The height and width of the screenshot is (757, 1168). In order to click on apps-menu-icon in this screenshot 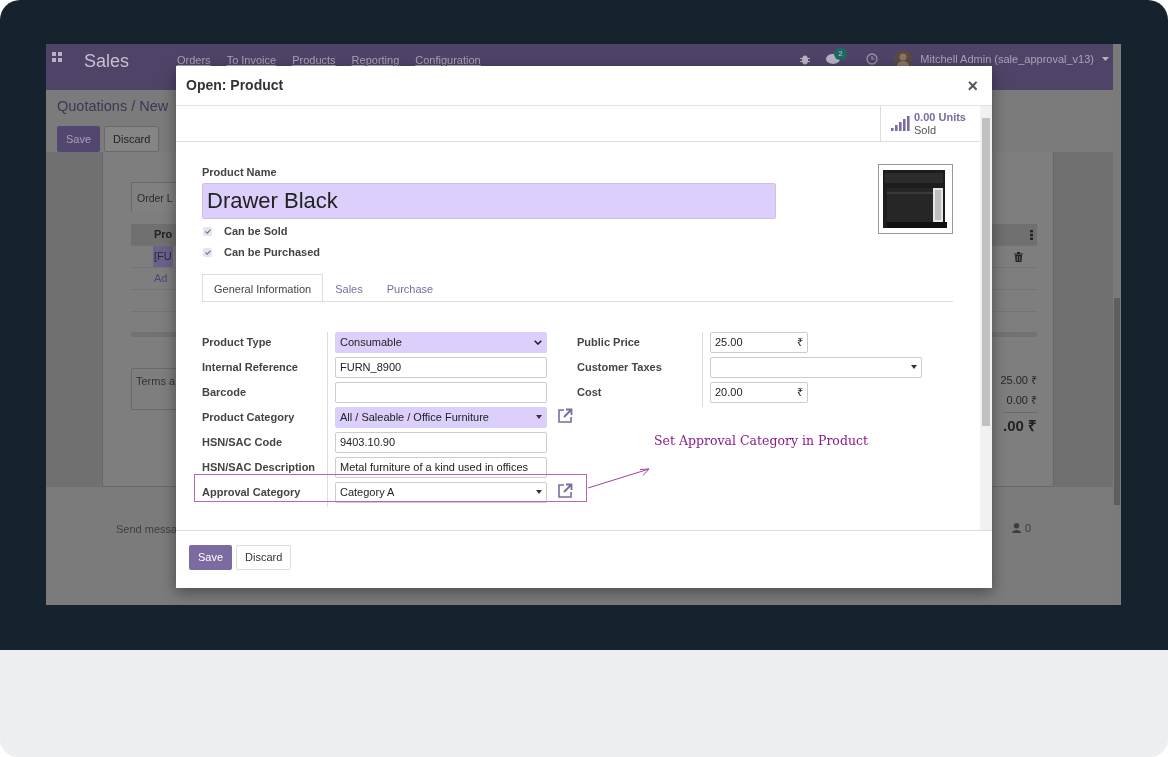, I will do `click(57, 57)`.